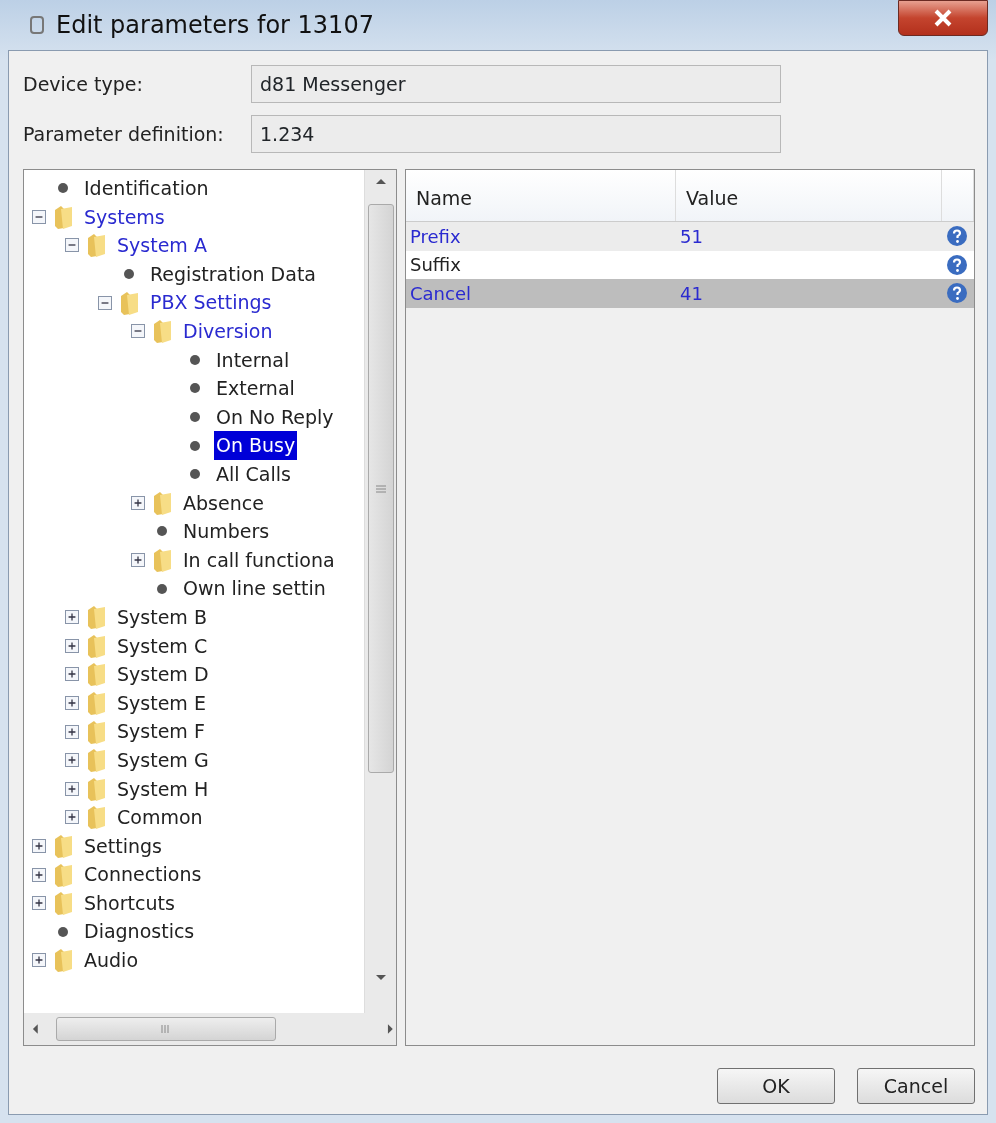 Image resolution: width=996 pixels, height=1123 pixels. I want to click on tree-item: On Busy, so click(256, 445).